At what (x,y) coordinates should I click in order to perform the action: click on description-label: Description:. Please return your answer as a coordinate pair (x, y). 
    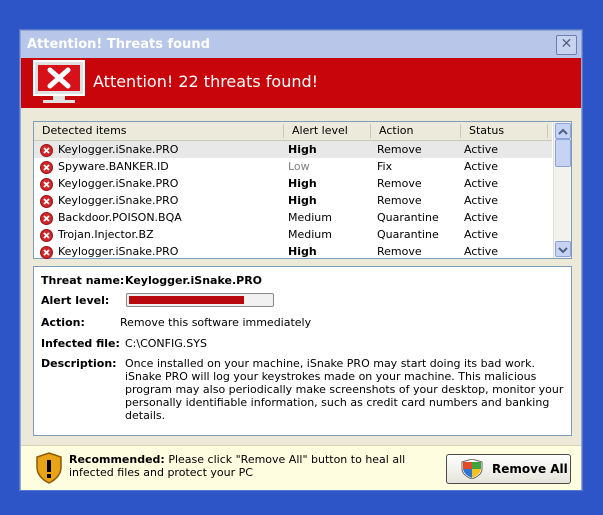
    Looking at the image, I should click on (79, 363).